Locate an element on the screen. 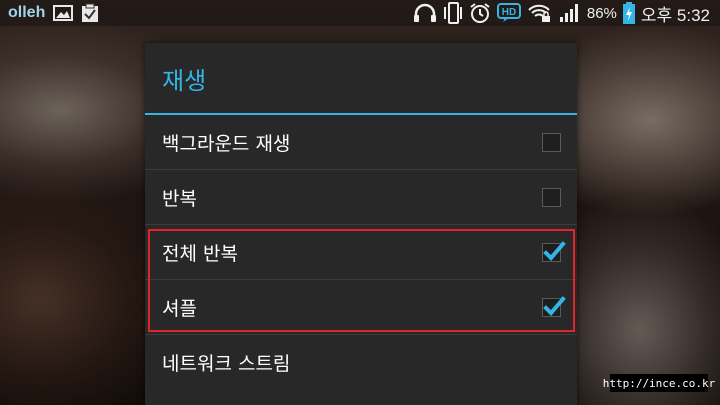 This screenshot has height=405, width=720. clock: 오후 5:32 is located at coordinates (675, 15).